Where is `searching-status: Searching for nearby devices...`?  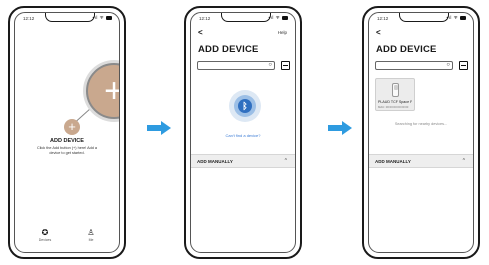 searching-status: Searching for nearby devices... is located at coordinates (421, 124).